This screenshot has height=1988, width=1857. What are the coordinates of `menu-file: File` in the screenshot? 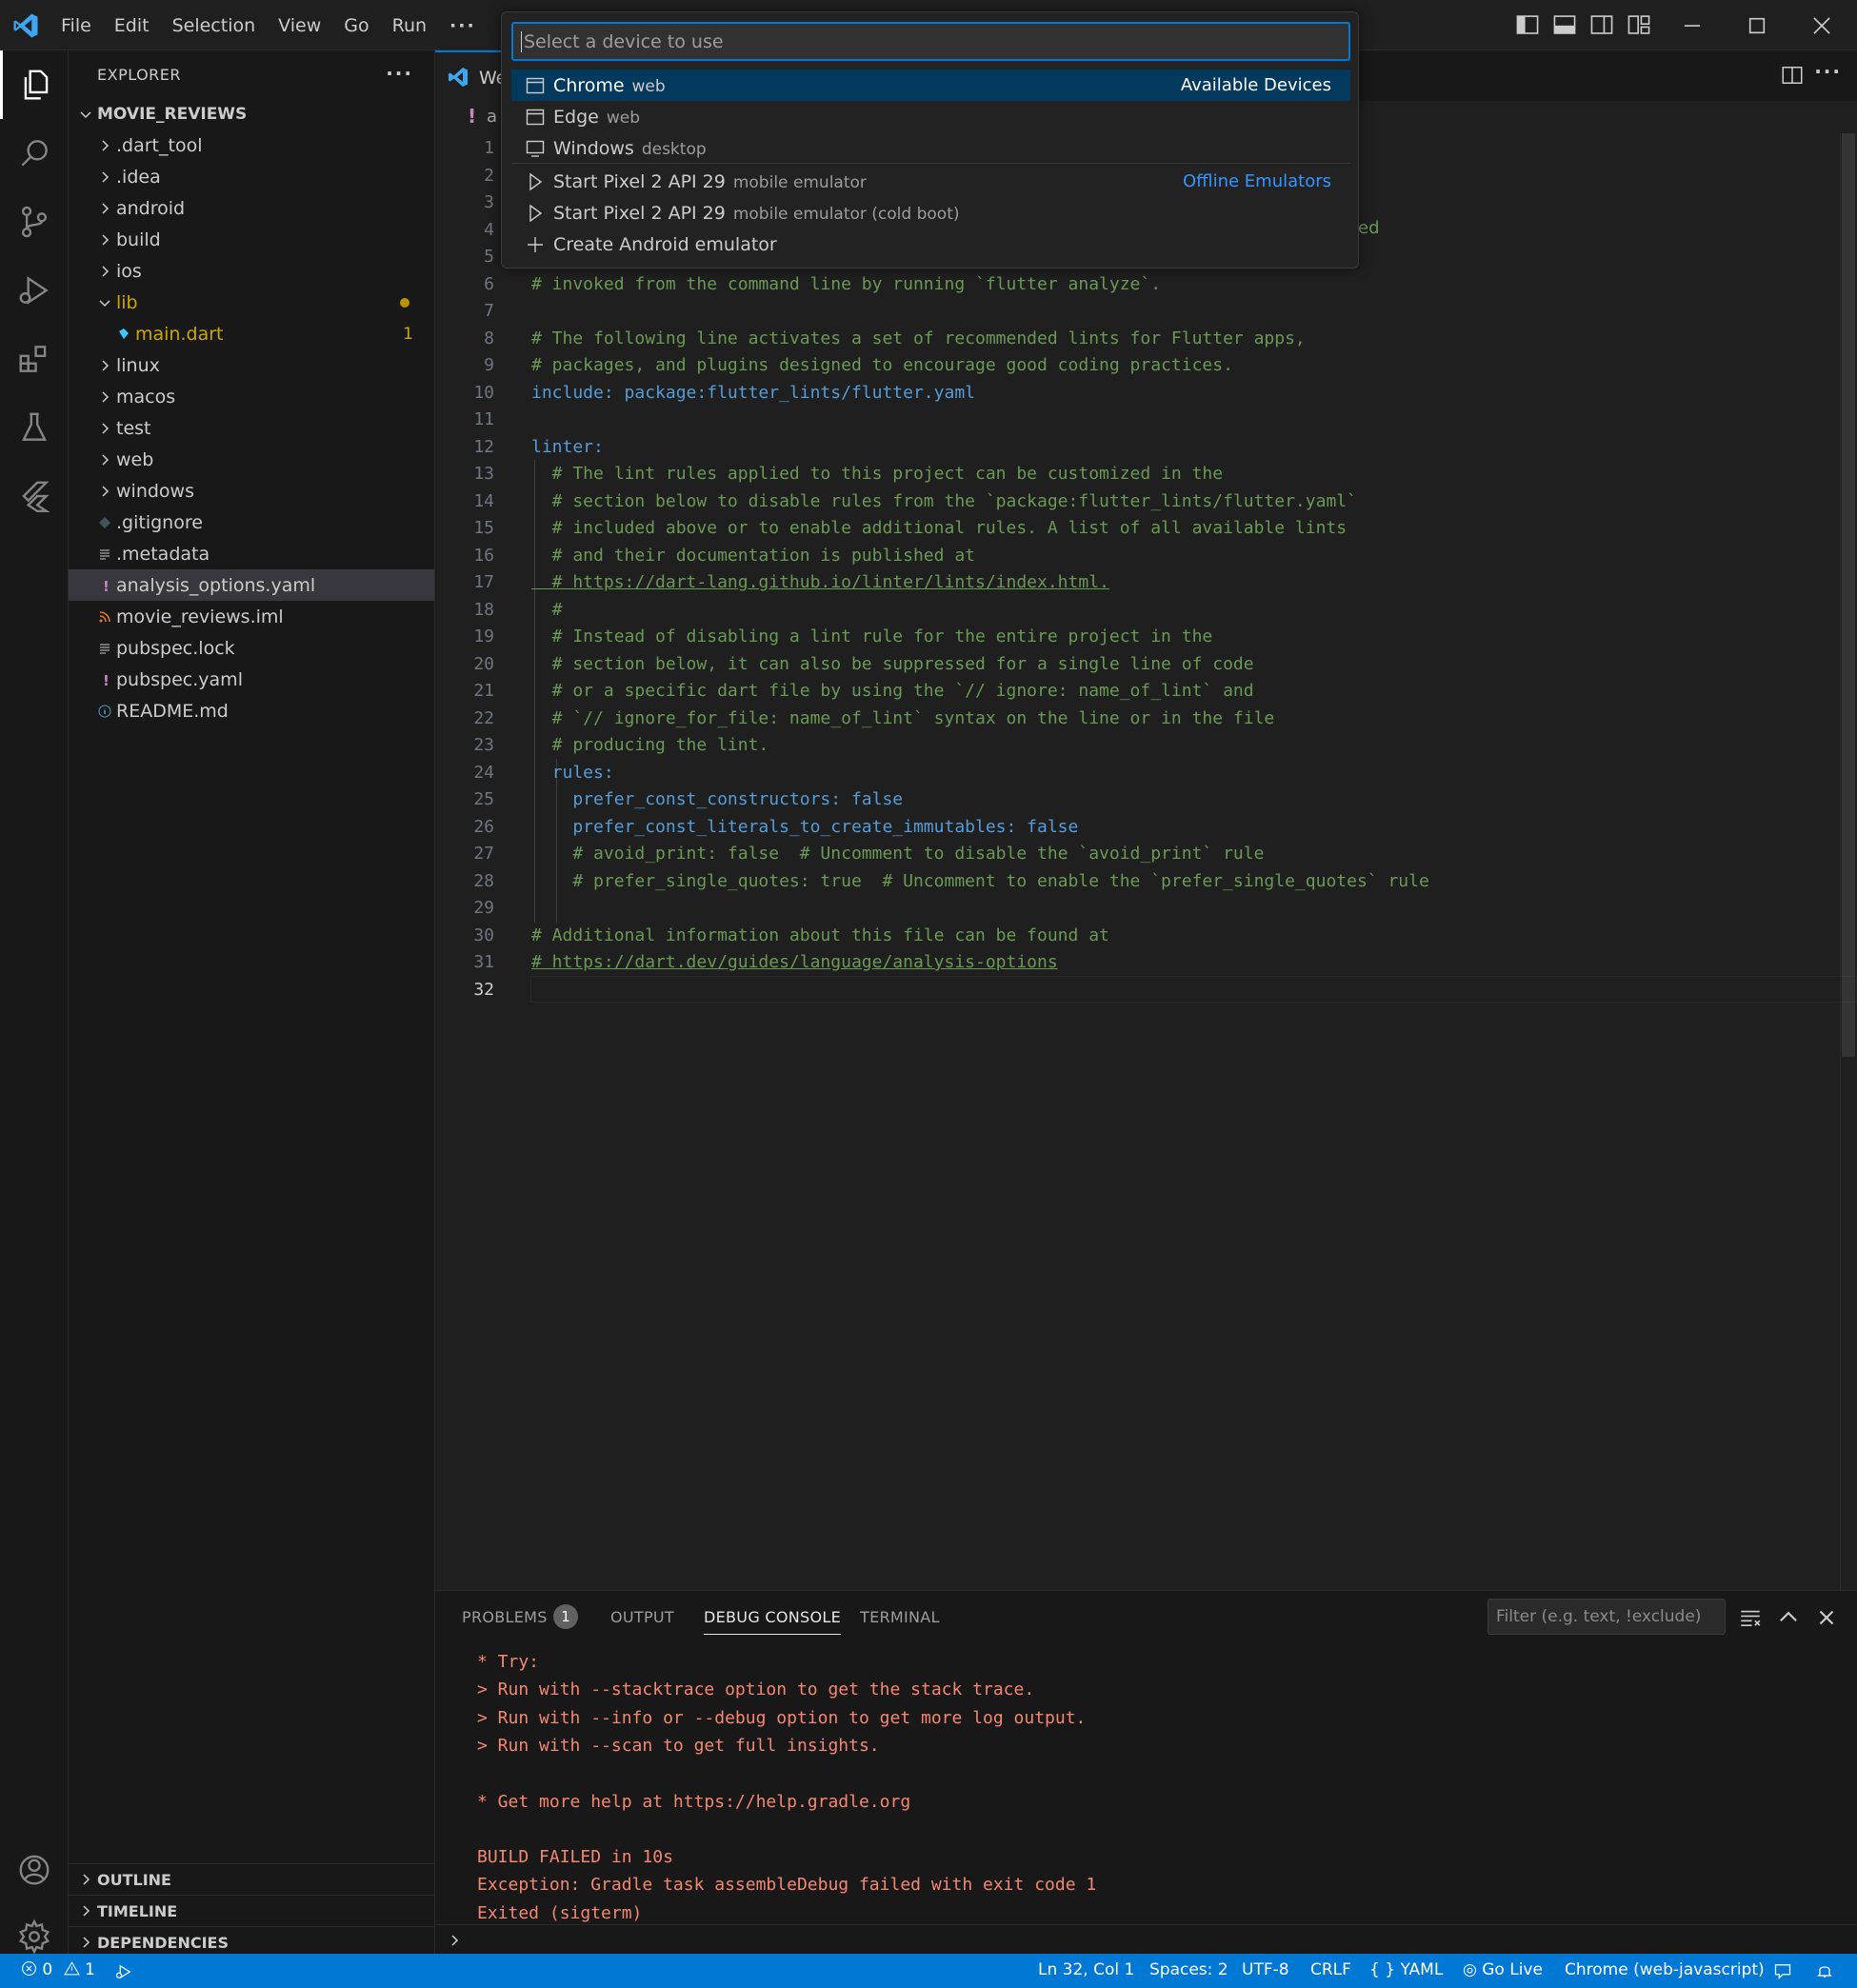 It's located at (76, 25).